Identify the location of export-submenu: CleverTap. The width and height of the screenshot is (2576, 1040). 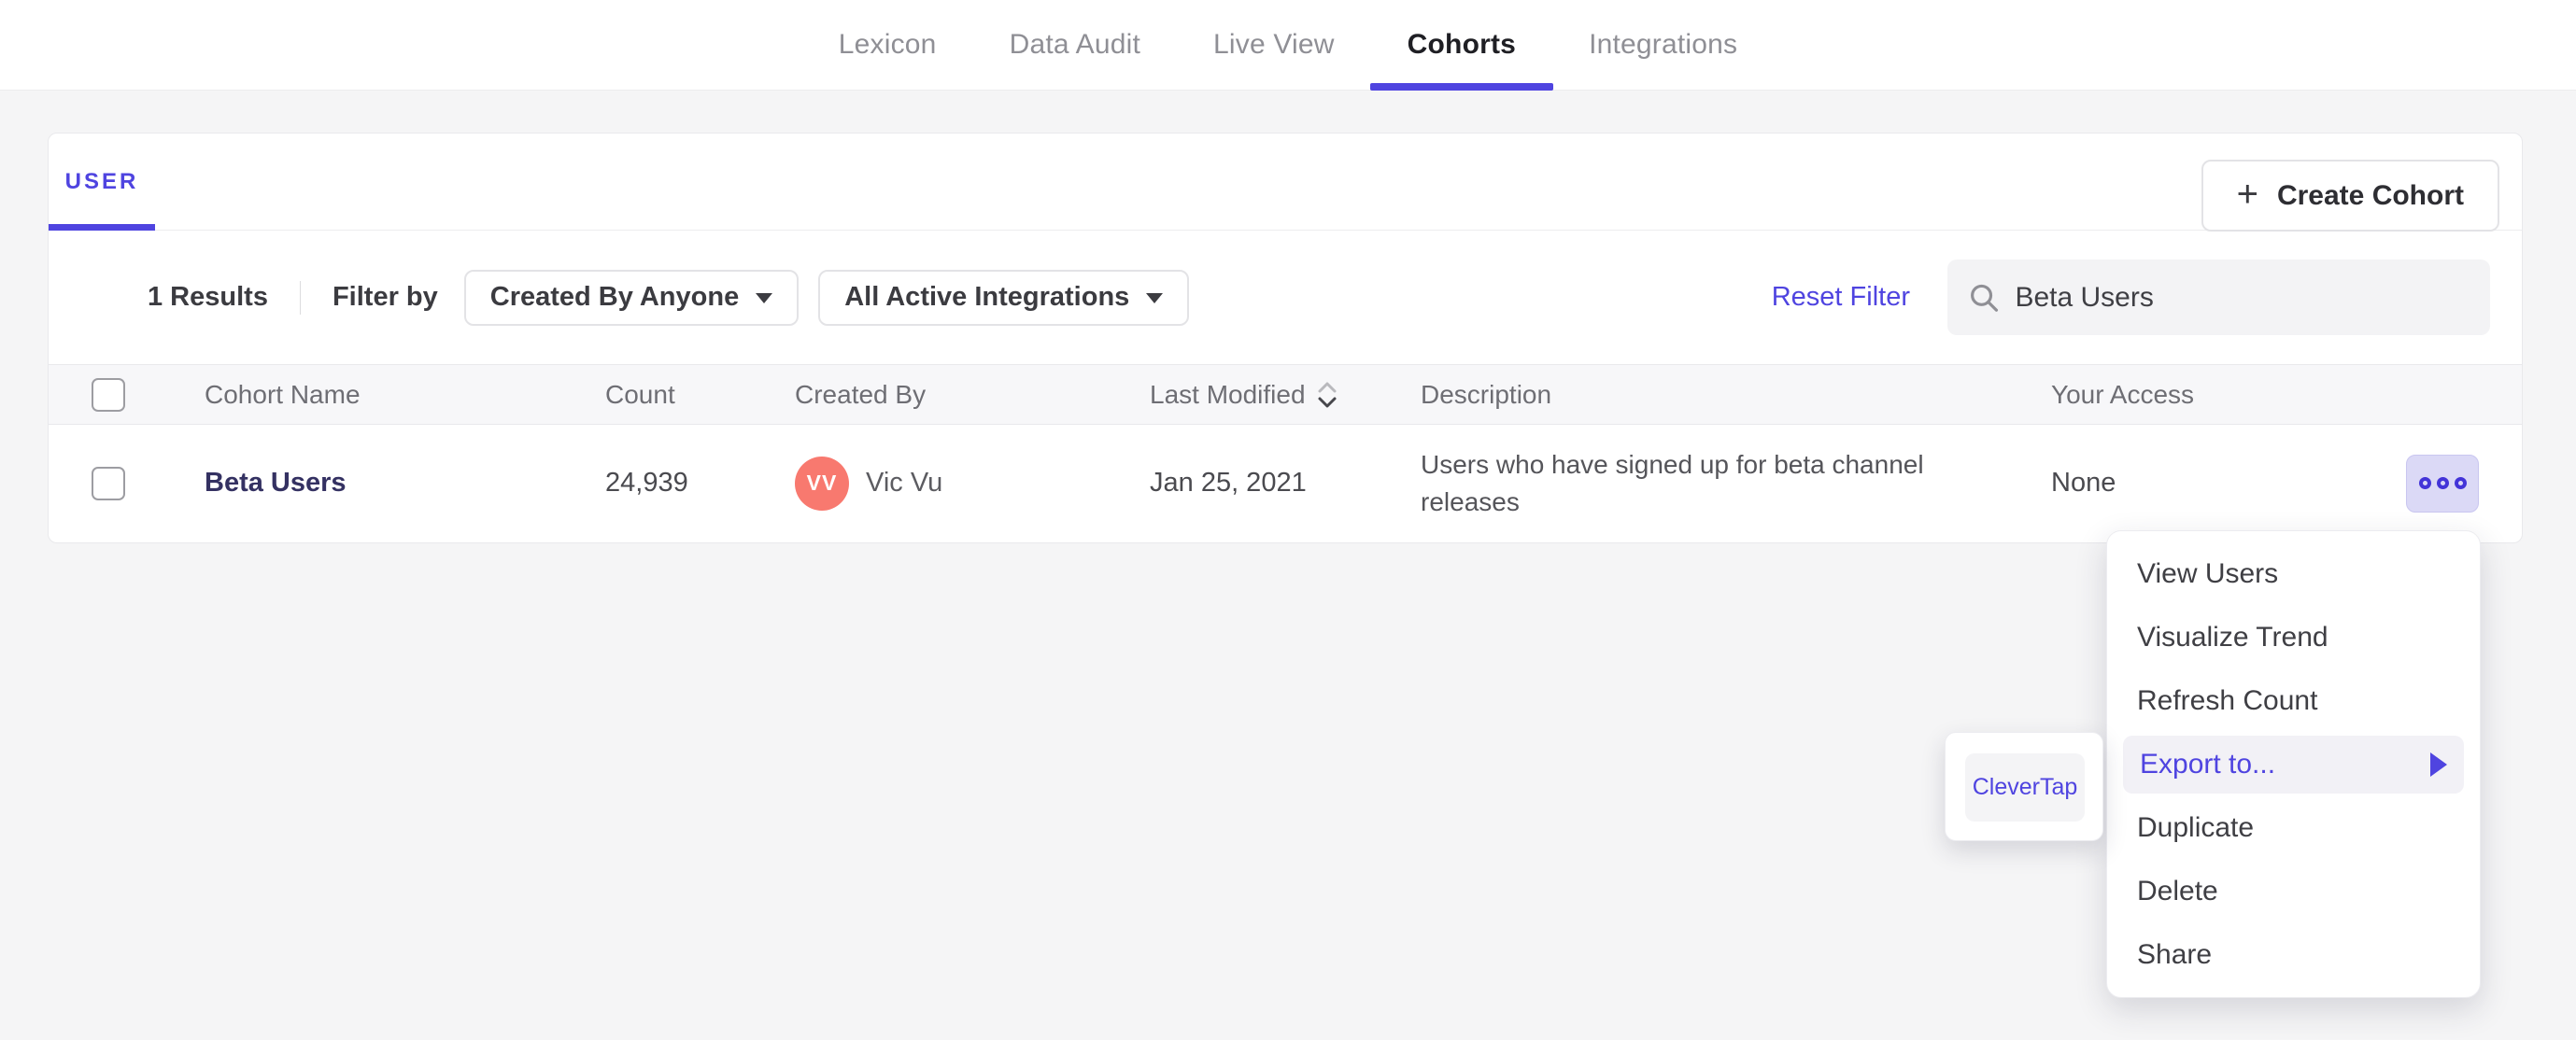
(2024, 786).